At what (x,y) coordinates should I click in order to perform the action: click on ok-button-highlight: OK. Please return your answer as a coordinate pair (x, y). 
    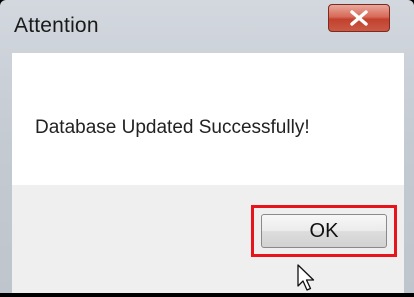
    Looking at the image, I should click on (324, 231).